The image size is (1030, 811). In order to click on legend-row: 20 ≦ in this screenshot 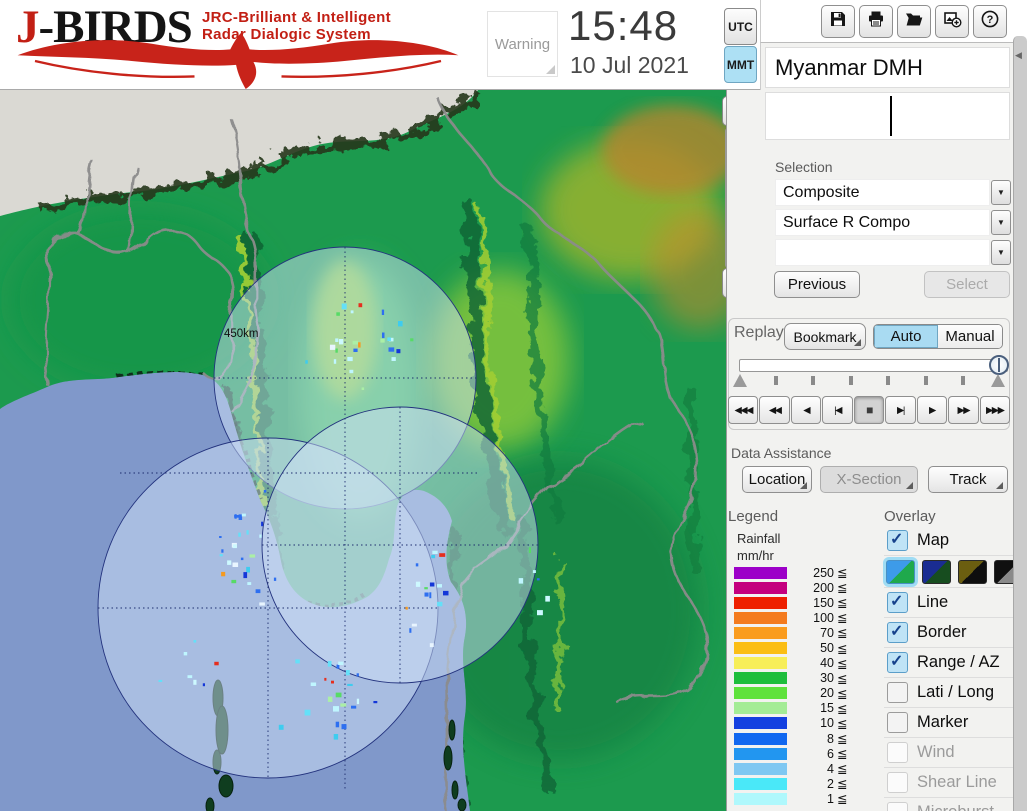, I will do `click(800, 693)`.